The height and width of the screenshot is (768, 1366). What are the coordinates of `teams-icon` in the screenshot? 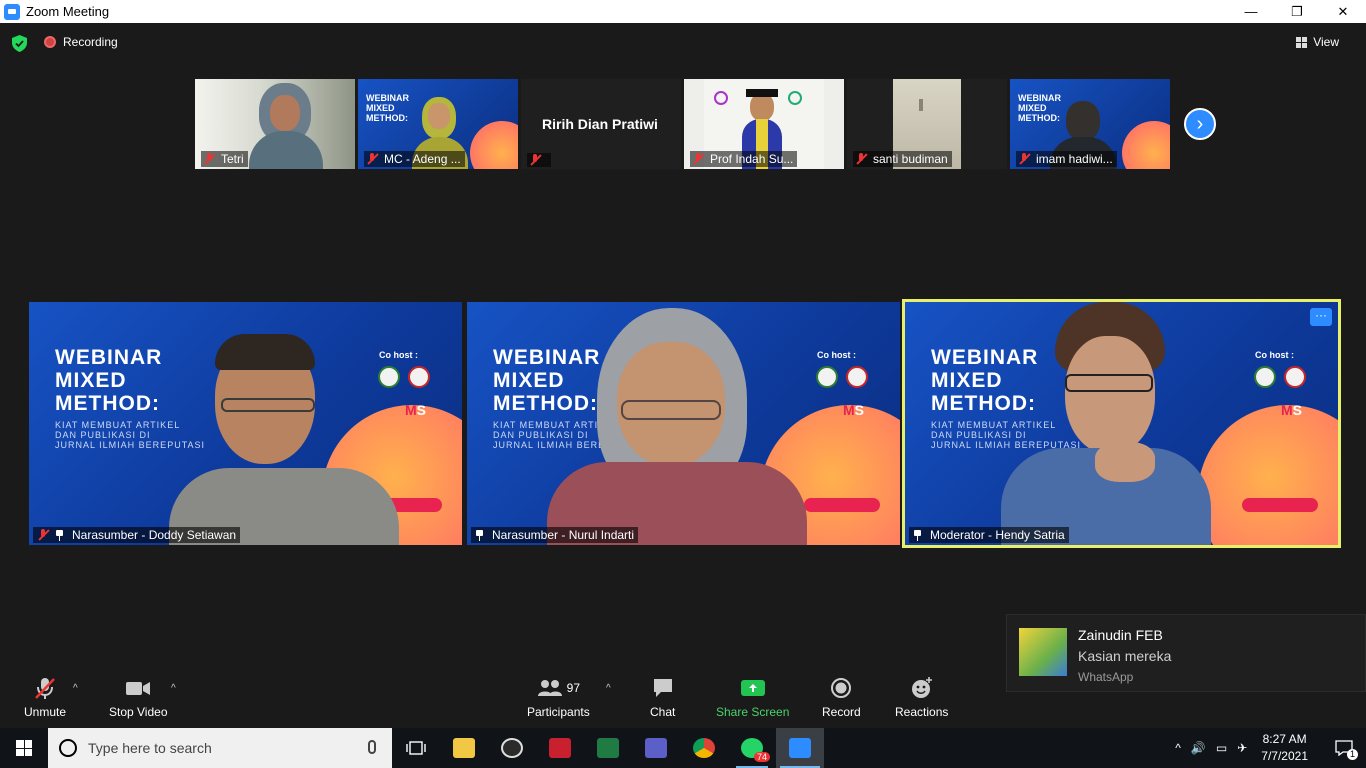 It's located at (656, 748).